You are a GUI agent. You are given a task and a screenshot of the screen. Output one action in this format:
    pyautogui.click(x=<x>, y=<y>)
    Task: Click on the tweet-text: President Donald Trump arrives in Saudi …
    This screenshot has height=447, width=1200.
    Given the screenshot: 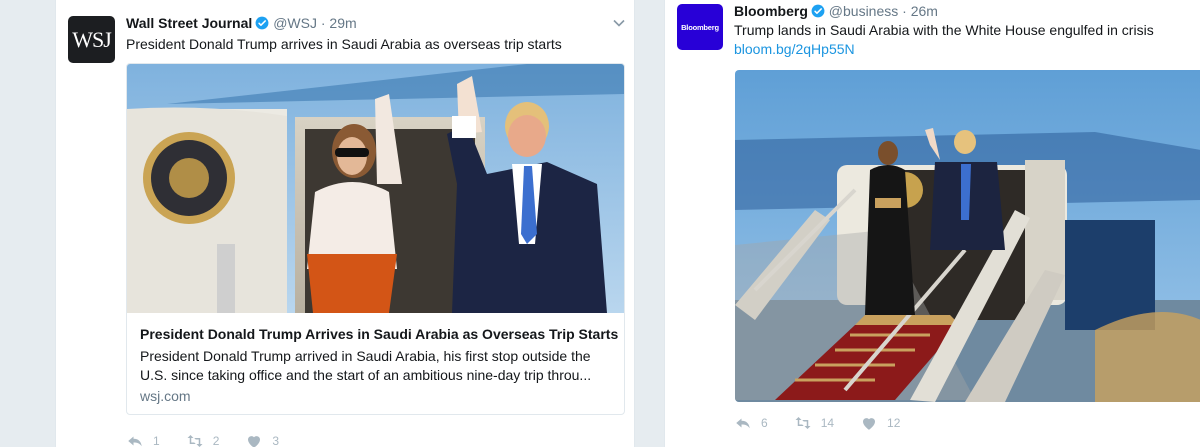 What is the action you would take?
    pyautogui.click(x=344, y=44)
    